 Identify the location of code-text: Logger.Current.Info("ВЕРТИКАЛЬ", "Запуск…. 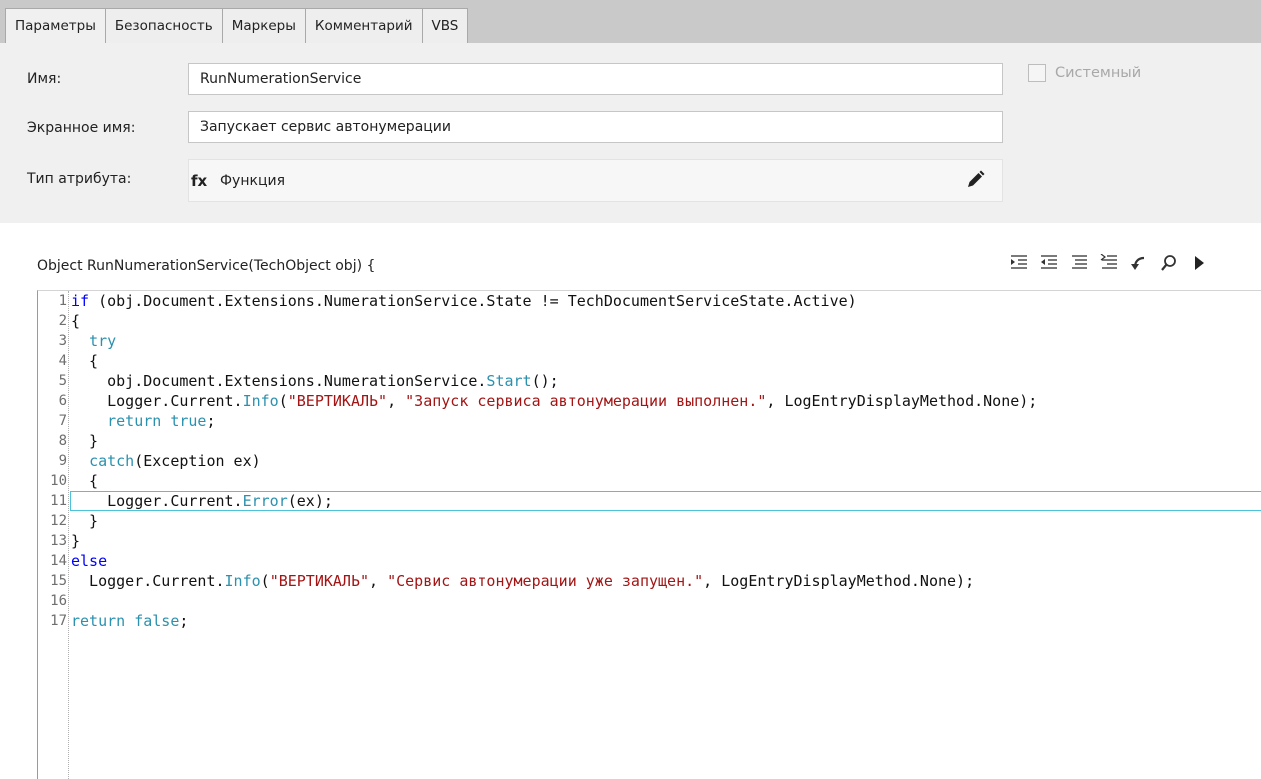
(554, 401).